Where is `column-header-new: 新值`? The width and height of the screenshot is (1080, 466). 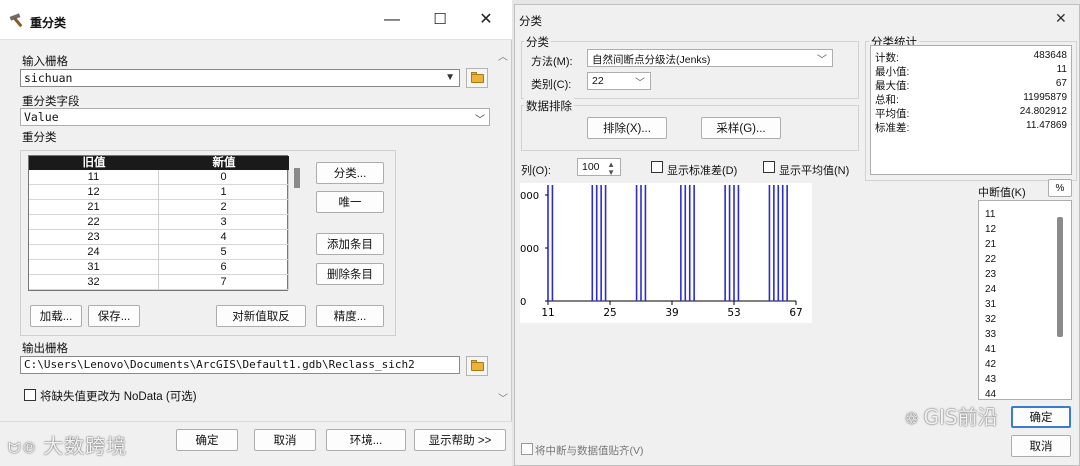
column-header-new: 新值 is located at coordinates (224, 163).